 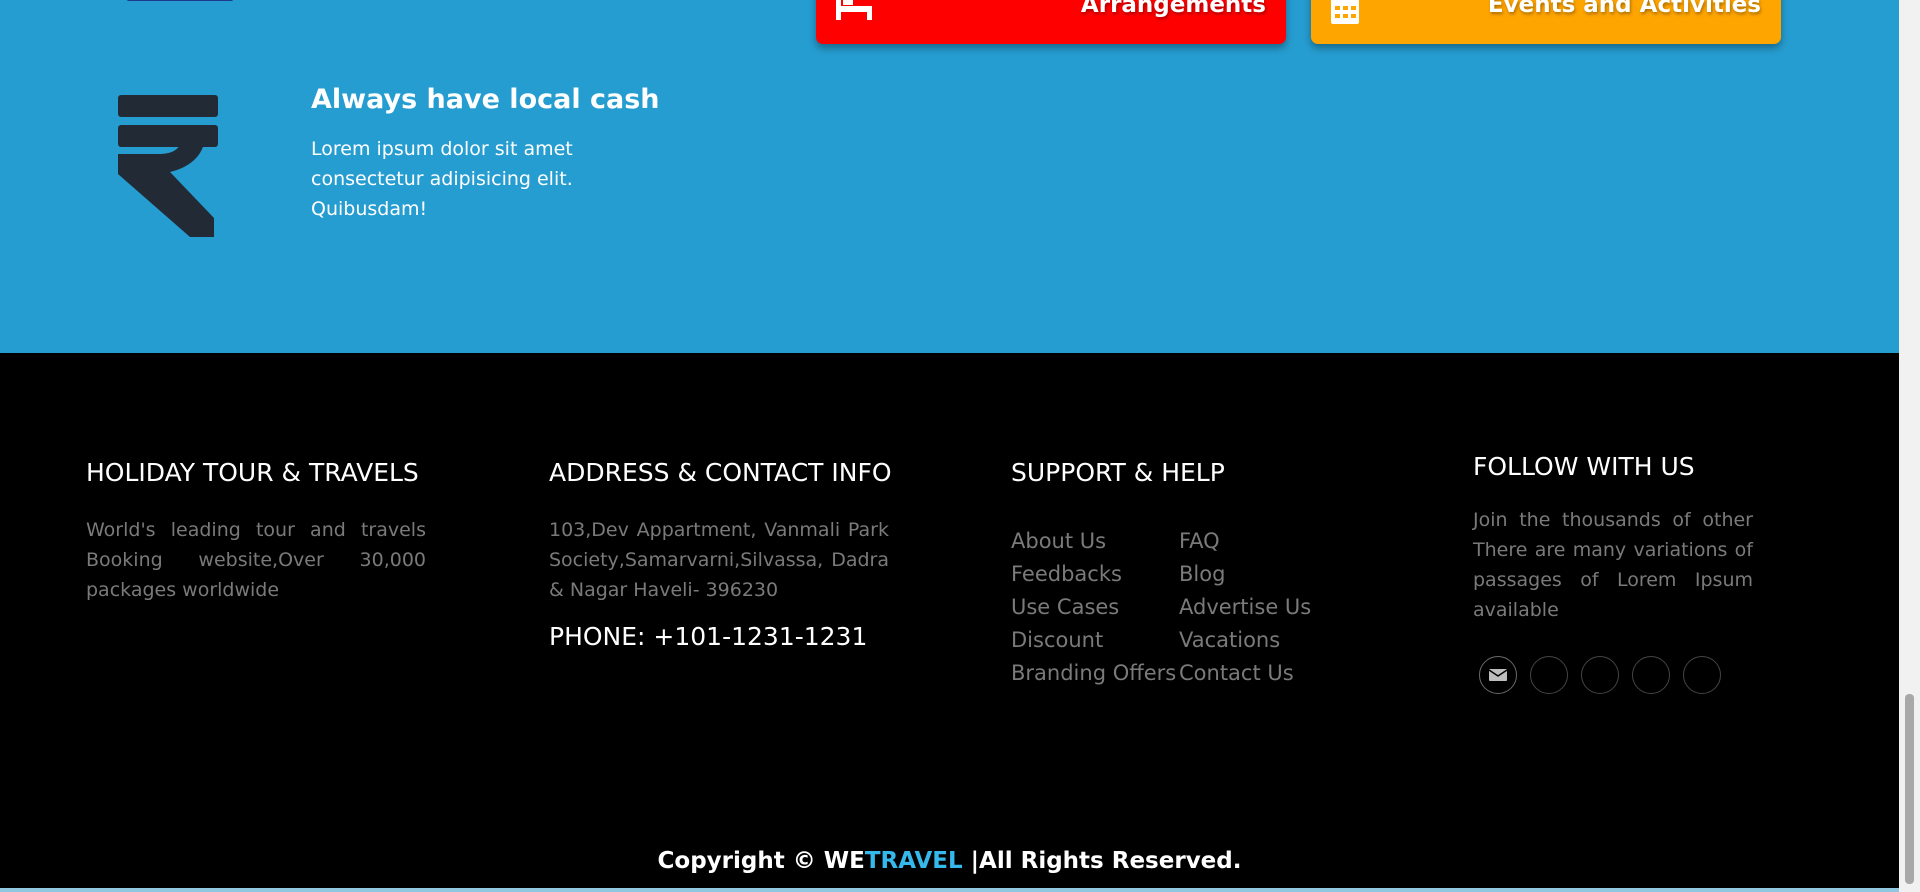 What do you see at coordinates (1173, 9) in the screenshot?
I see `arrangements-label: Arrangements` at bounding box center [1173, 9].